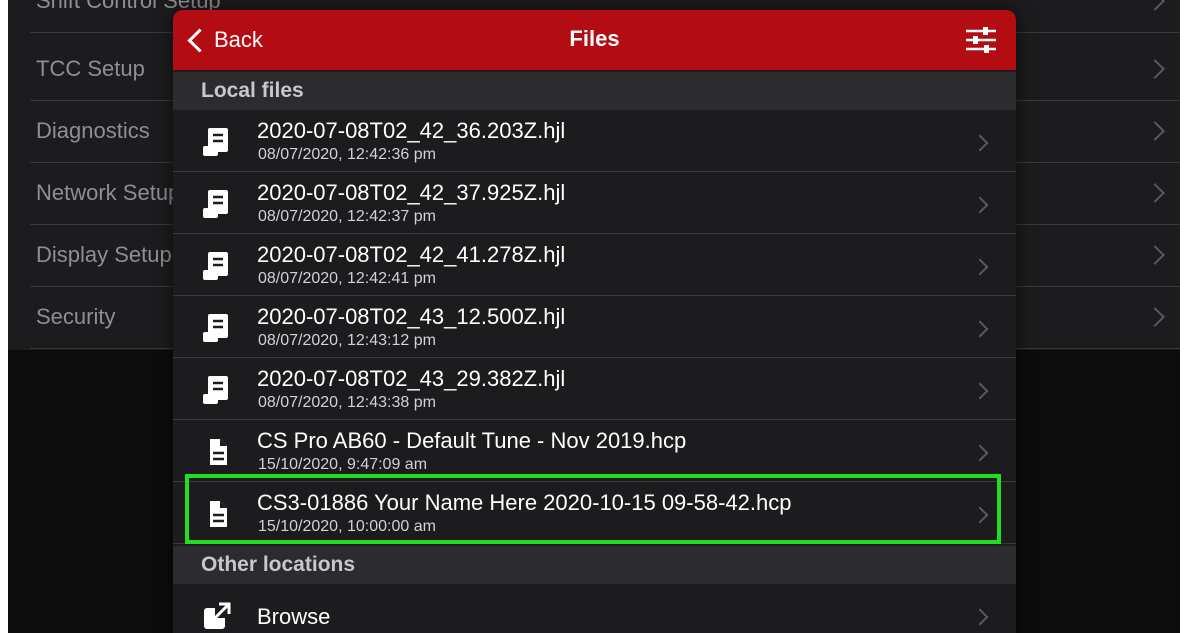  I want to click on browse-row: Browse, so click(594, 608).